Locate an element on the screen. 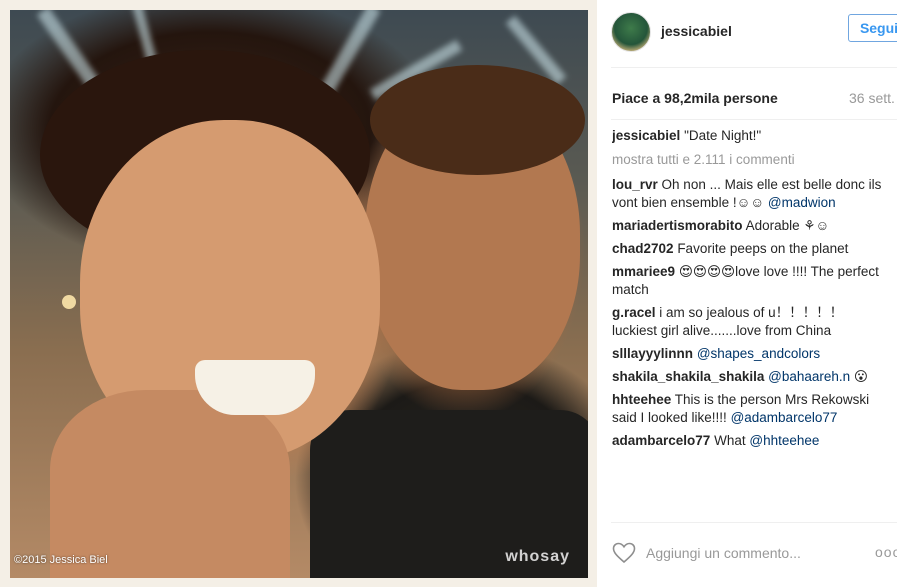  username: jessicabiel is located at coordinates (696, 31).